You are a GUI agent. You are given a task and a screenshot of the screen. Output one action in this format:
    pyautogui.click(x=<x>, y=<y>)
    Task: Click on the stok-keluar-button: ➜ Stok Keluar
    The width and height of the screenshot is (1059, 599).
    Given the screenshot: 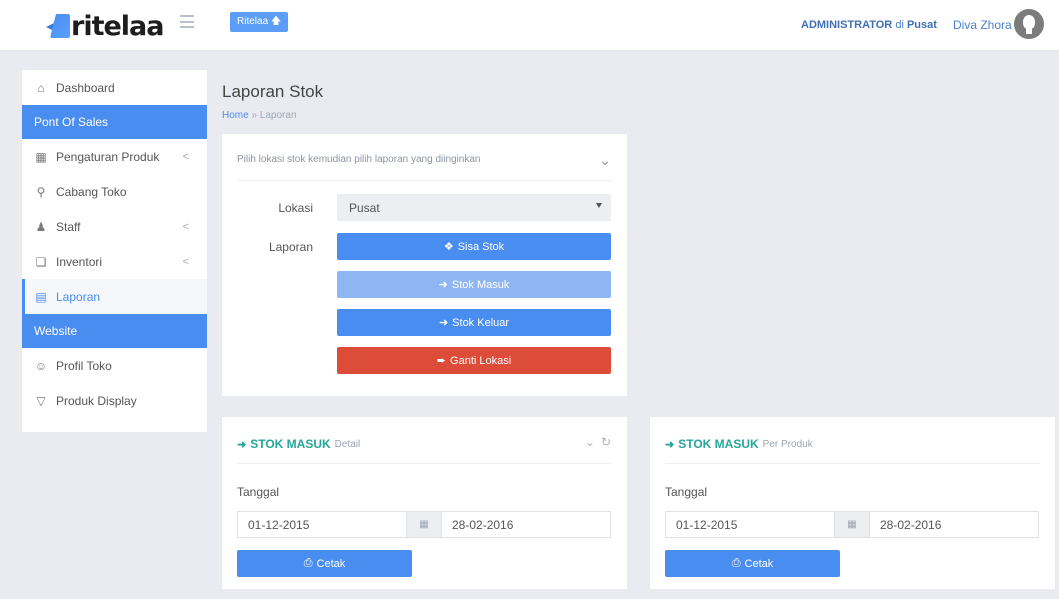 What is the action you would take?
    pyautogui.click(x=474, y=322)
    